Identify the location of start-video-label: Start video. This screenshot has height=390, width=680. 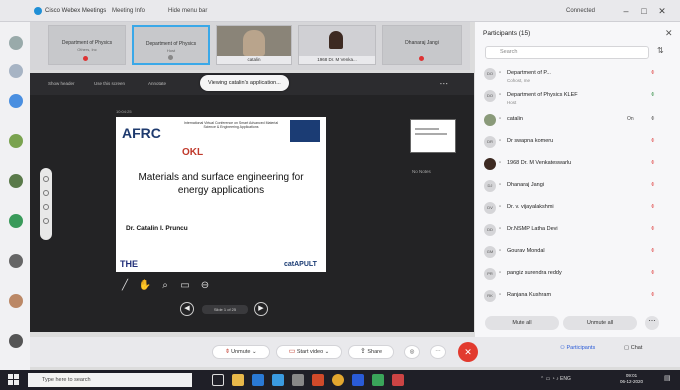
(310, 352).